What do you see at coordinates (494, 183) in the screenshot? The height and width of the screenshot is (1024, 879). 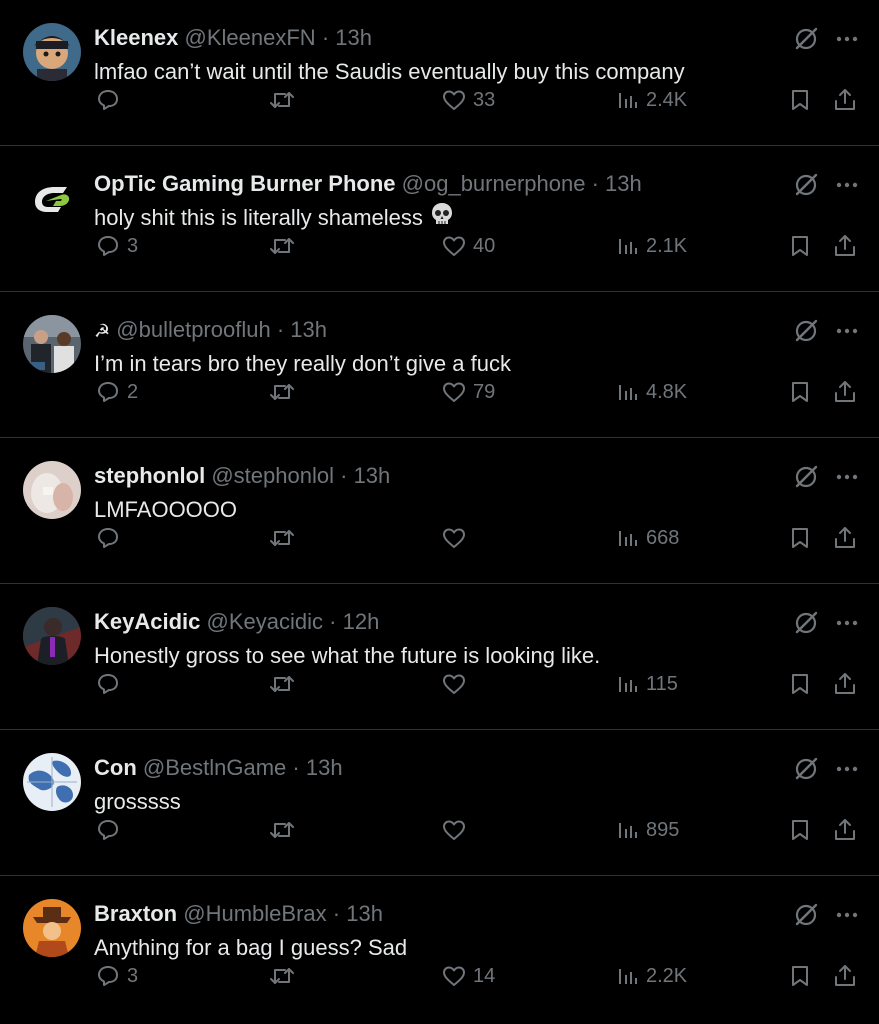 I see `user-handle: @og_burnerphone` at bounding box center [494, 183].